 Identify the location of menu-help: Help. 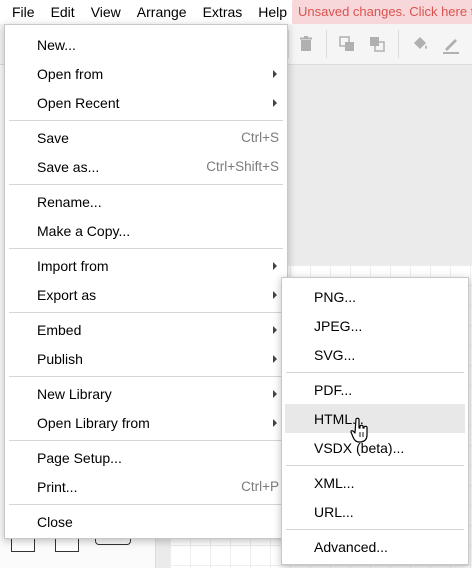
(272, 12).